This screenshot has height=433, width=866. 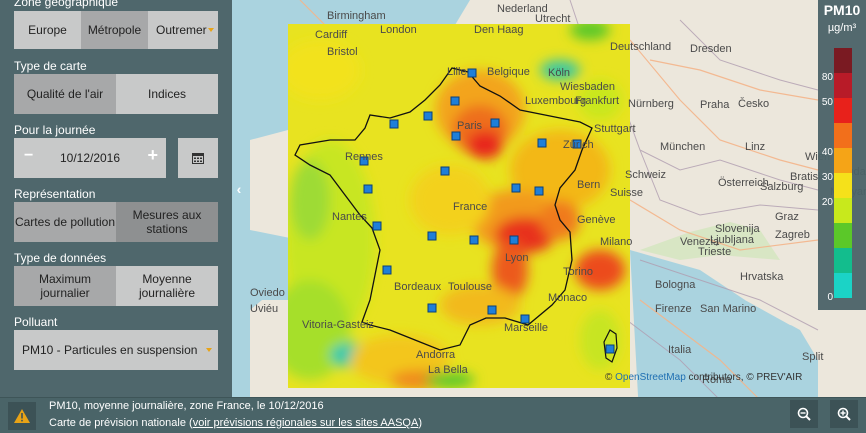 What do you see at coordinates (842, 155) in the screenshot?
I see `legend: PM10 µg/m³ 80 50 40 30 20 0` at bounding box center [842, 155].